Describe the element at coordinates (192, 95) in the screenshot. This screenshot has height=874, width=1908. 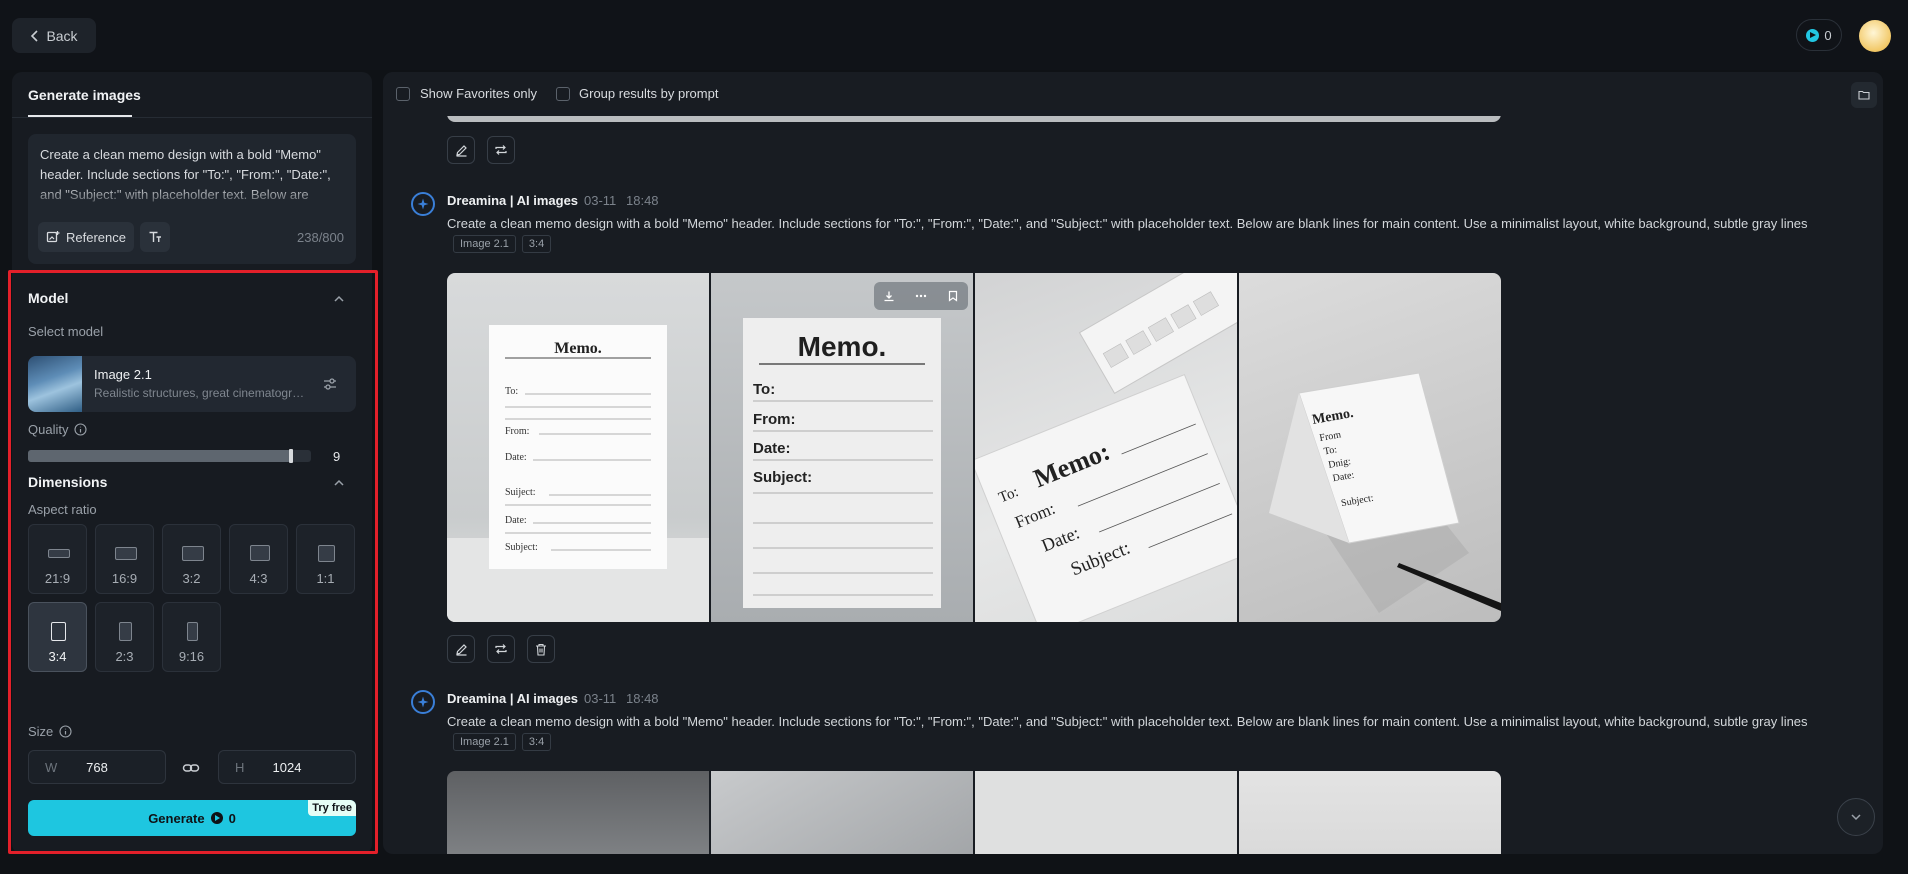
I see `panel-tabs: Generate images` at that location.